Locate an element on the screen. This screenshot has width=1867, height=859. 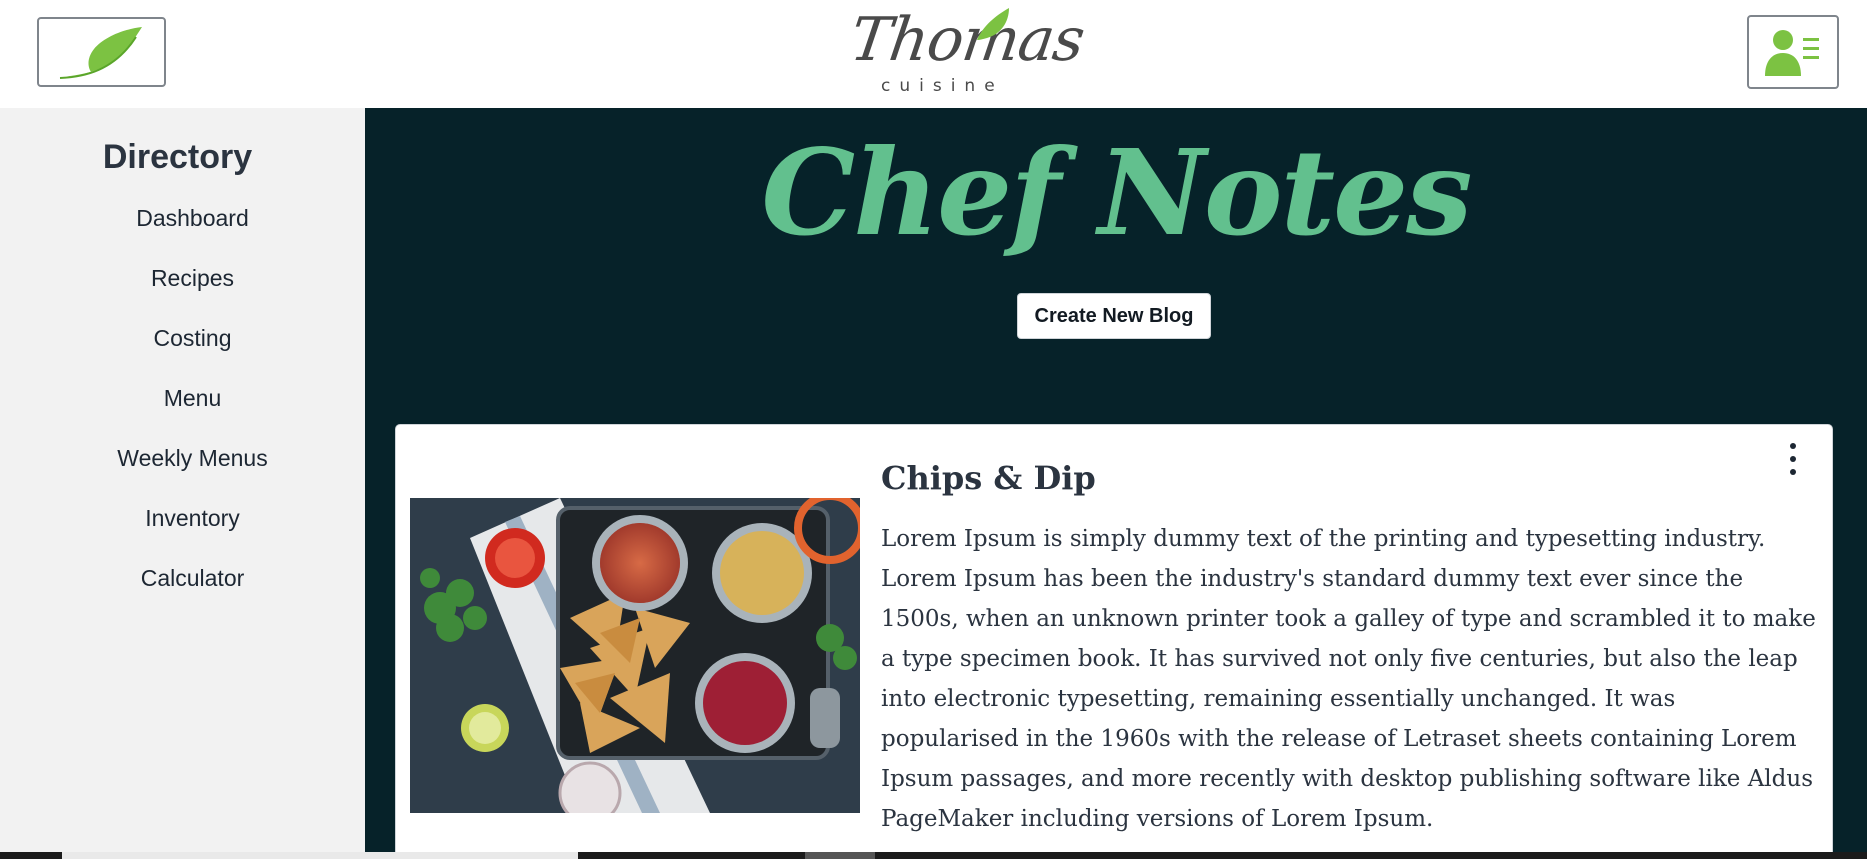
sidebar-item-weekly-menus: Weekly Menus is located at coordinates (192, 473).